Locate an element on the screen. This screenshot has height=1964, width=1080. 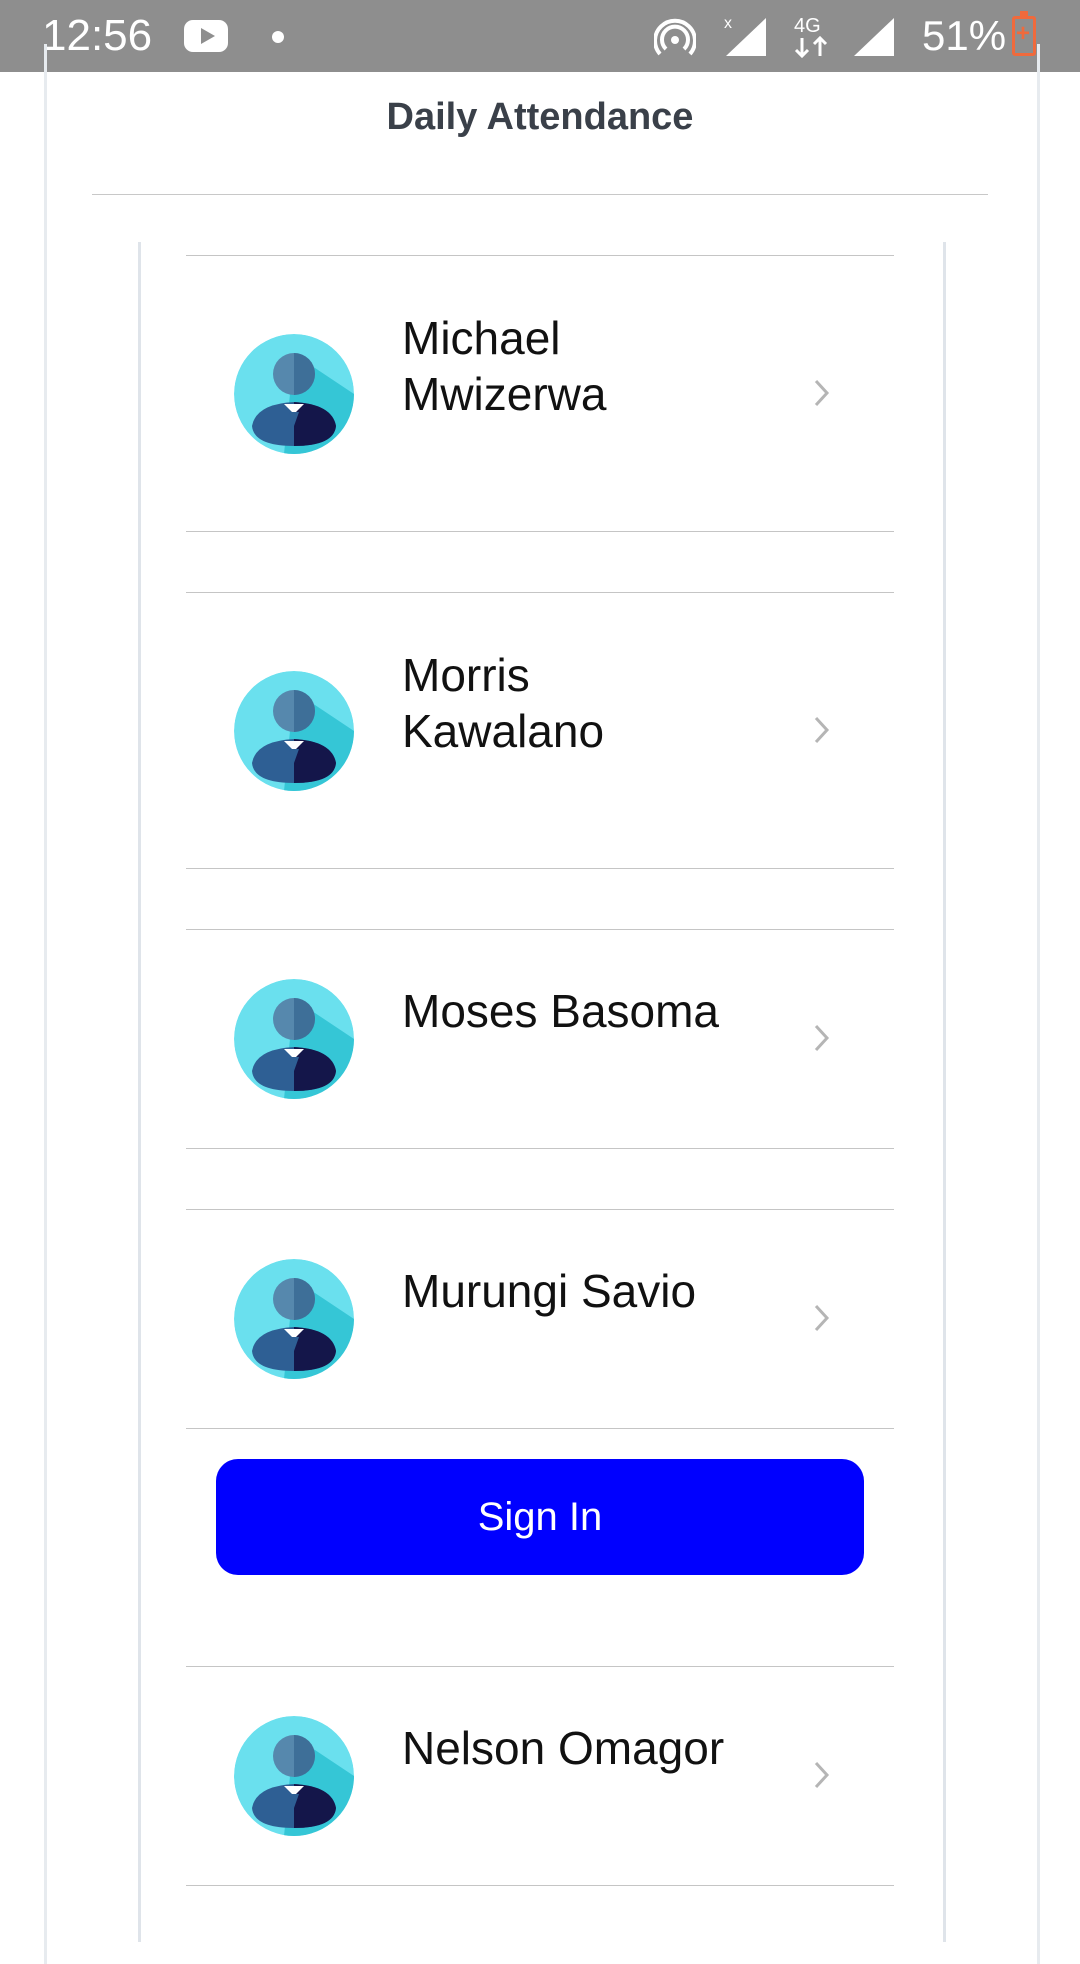
person-name: Morris Kawalano is located at coordinates (503, 703).